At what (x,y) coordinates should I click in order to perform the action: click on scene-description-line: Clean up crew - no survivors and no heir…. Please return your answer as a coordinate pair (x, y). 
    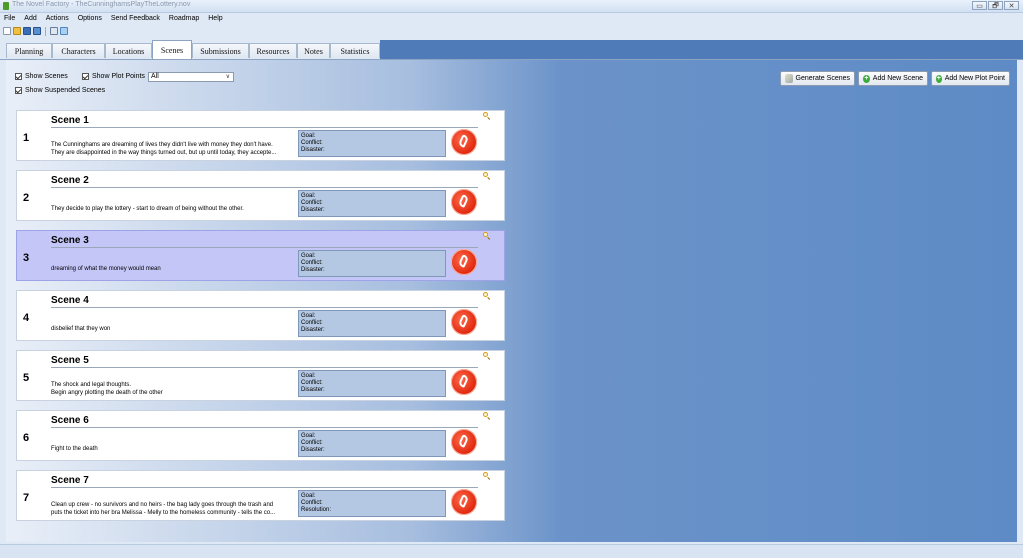
    Looking at the image, I should click on (162, 505).